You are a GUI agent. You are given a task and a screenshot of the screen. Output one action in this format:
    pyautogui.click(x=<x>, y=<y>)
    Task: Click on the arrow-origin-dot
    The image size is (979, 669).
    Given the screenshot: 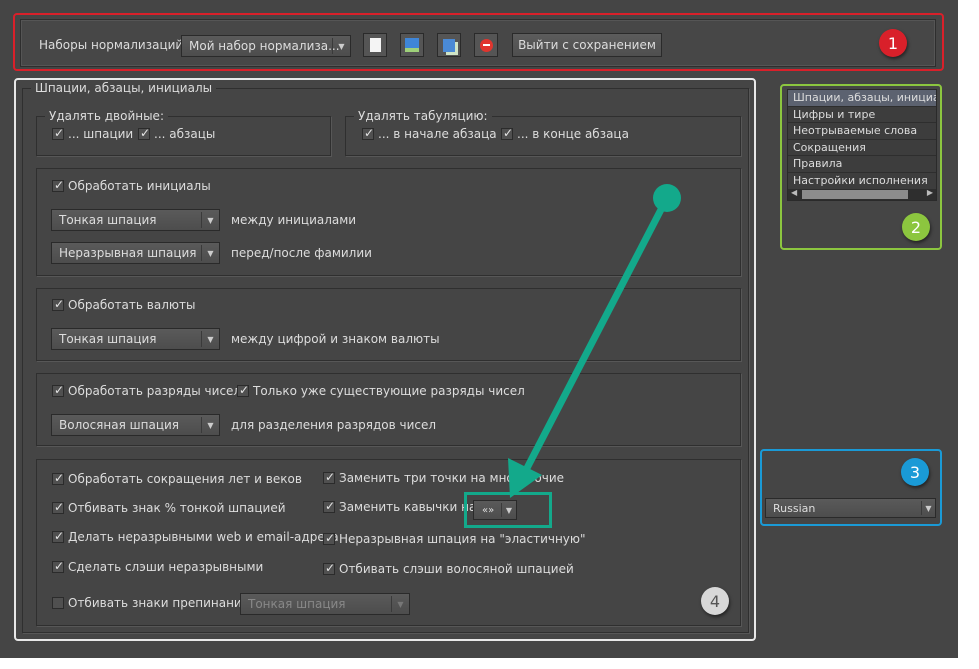 What is the action you would take?
    pyautogui.click(x=667, y=198)
    